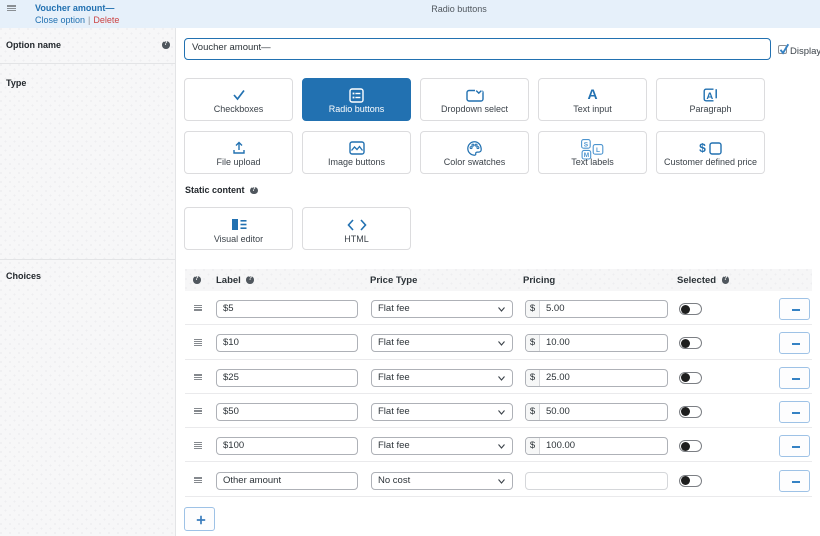  What do you see at coordinates (709, 95) in the screenshot?
I see `svg-text: A` at bounding box center [709, 95].